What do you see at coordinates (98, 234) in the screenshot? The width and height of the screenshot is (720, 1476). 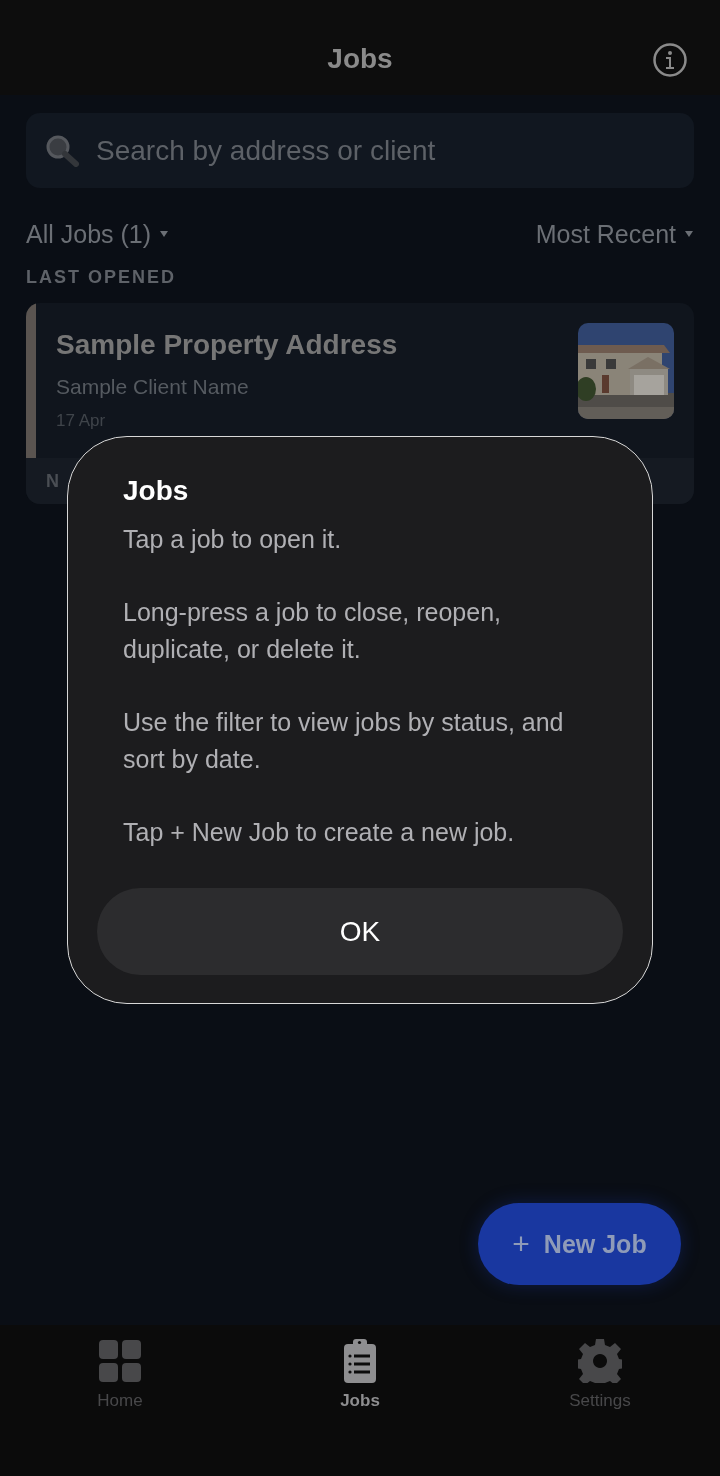 I see `filter-dropdown: All Jobs (1)` at bounding box center [98, 234].